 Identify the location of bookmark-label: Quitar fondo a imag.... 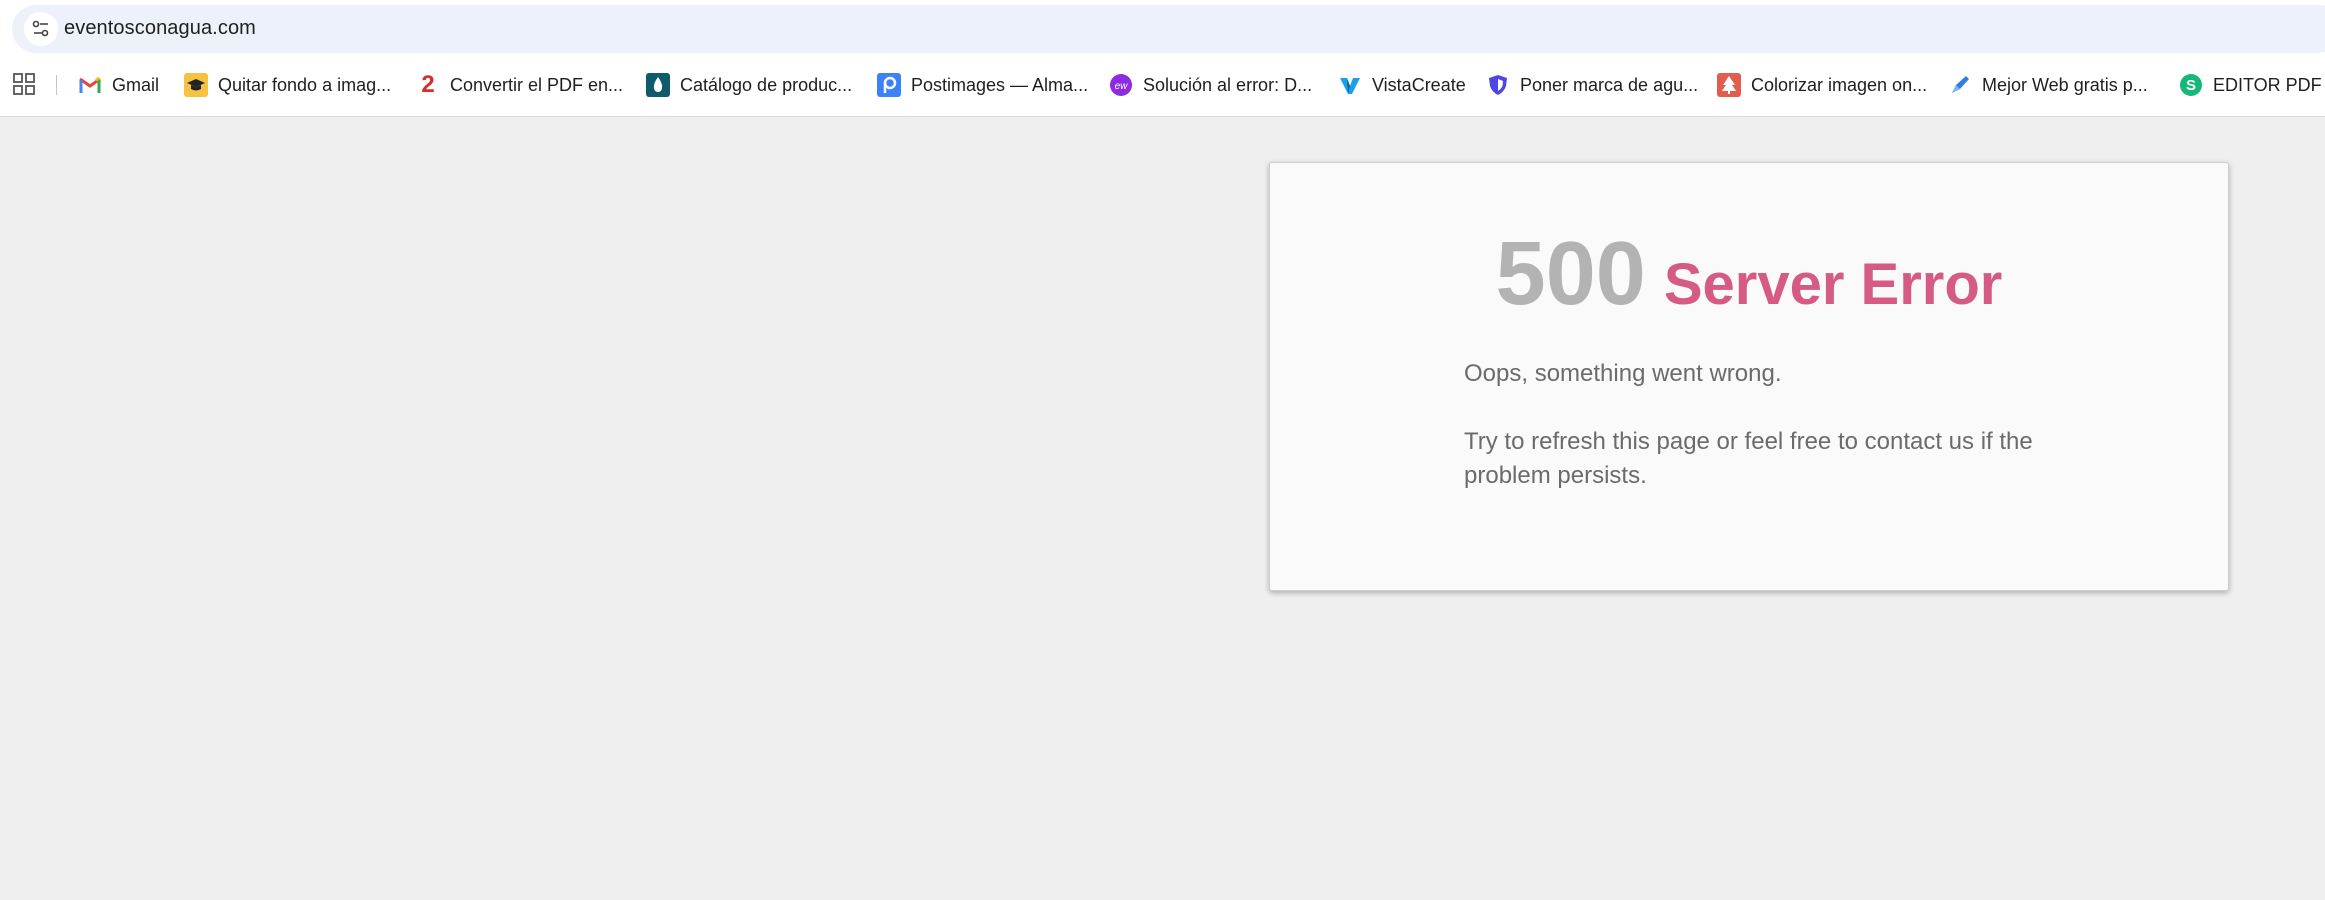
(305, 84).